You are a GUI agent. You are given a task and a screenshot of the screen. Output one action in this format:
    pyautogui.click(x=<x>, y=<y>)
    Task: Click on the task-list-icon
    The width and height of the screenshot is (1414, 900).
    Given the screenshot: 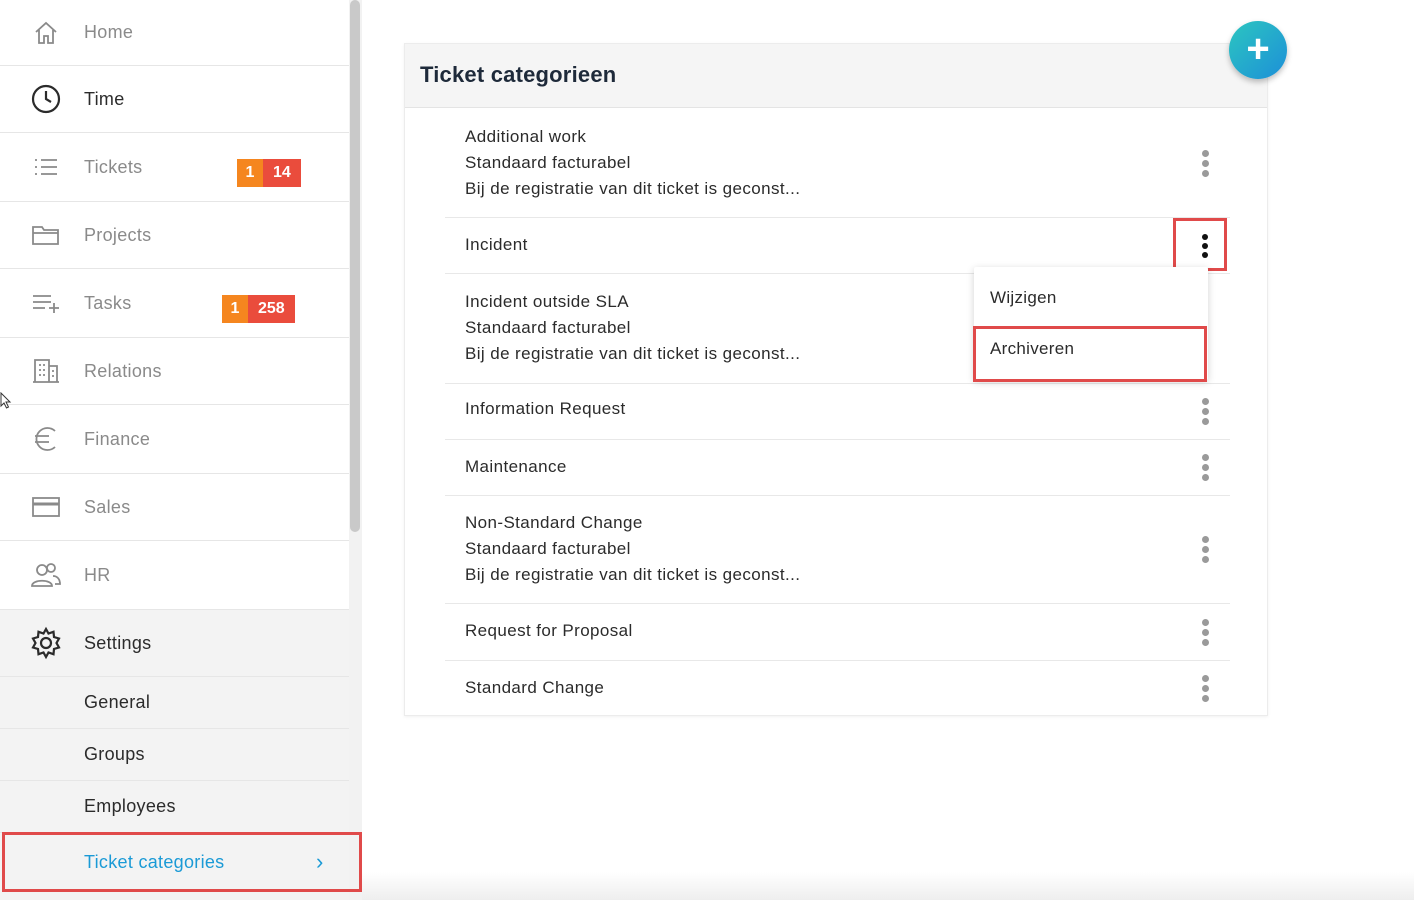 What is the action you would take?
    pyautogui.click(x=46, y=303)
    